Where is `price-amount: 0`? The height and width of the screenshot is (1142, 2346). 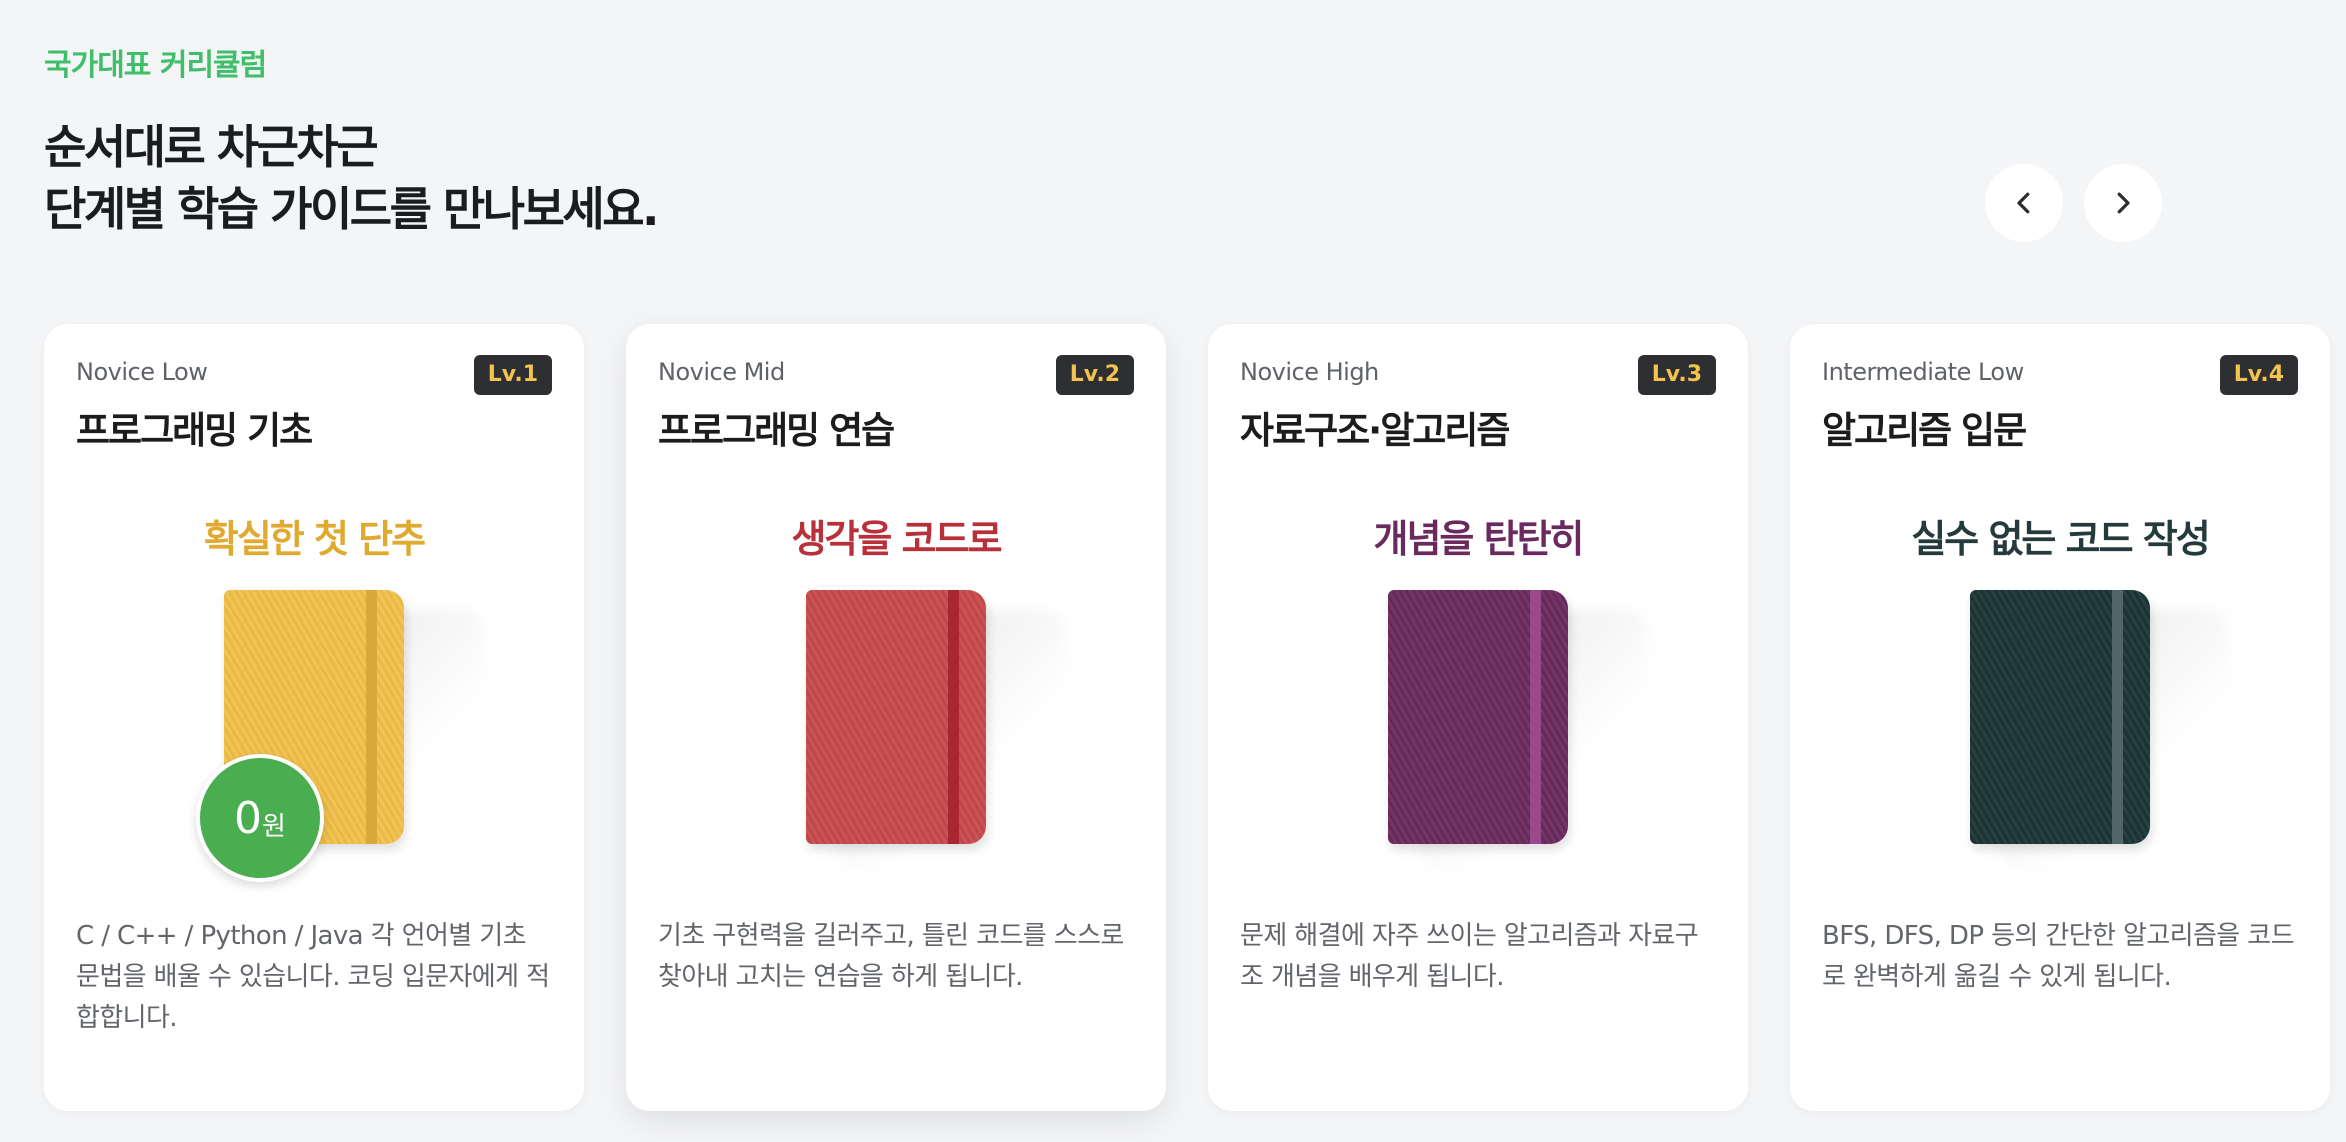 price-amount: 0 is located at coordinates (248, 818).